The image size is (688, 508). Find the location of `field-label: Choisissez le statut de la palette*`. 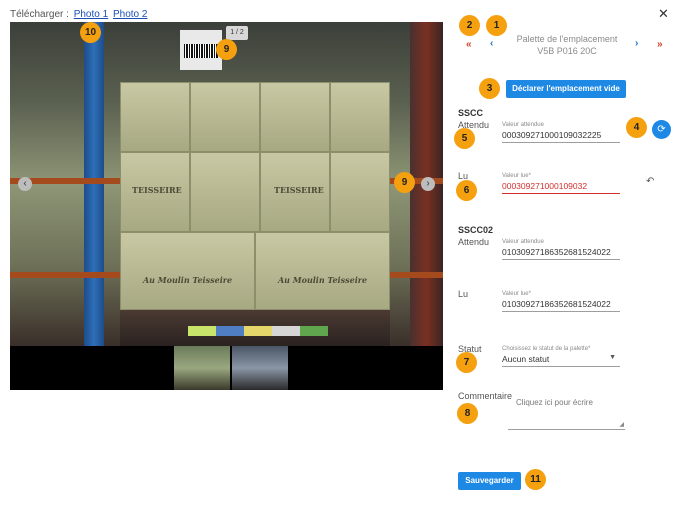

field-label: Choisissez le statut de la palette* is located at coordinates (546, 349).